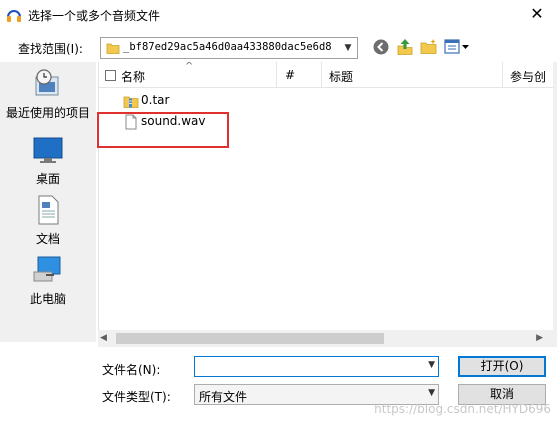 Image resolution: width=557 pixels, height=429 pixels. I want to click on column-name: 名称, so click(133, 76).